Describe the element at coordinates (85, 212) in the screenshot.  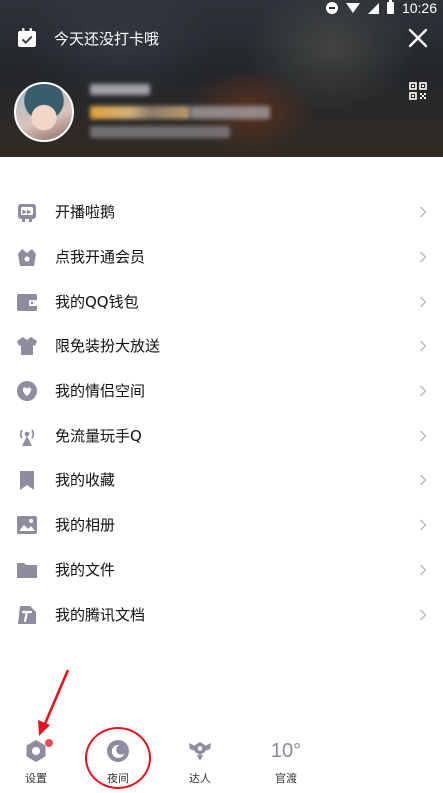
I see `menu-item-label: 开播啦鹅` at that location.